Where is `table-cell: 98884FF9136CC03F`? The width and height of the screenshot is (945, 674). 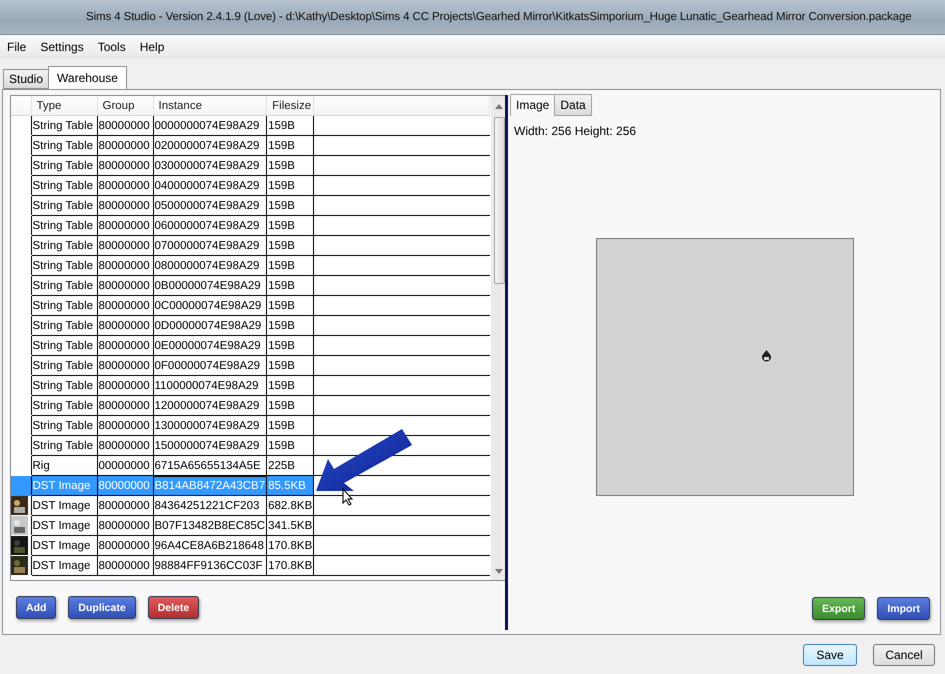 table-cell: 98884FF9136CC03F is located at coordinates (210, 566).